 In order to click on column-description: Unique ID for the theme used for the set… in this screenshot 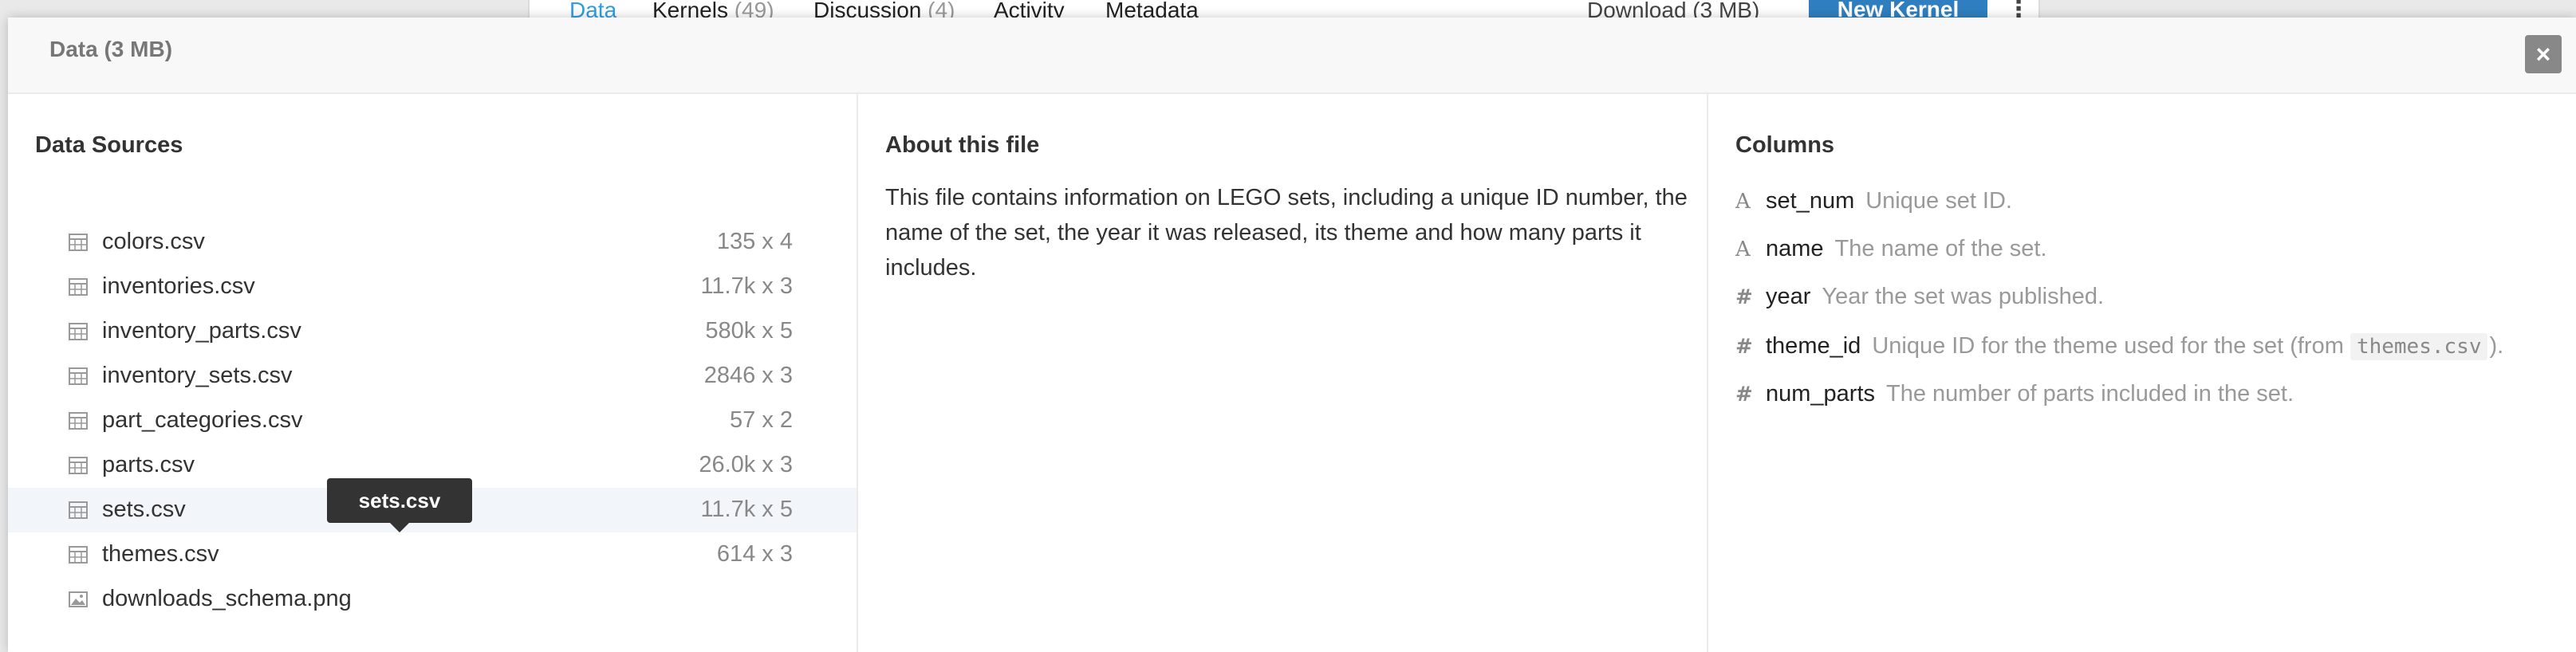, I will do `click(2108, 346)`.